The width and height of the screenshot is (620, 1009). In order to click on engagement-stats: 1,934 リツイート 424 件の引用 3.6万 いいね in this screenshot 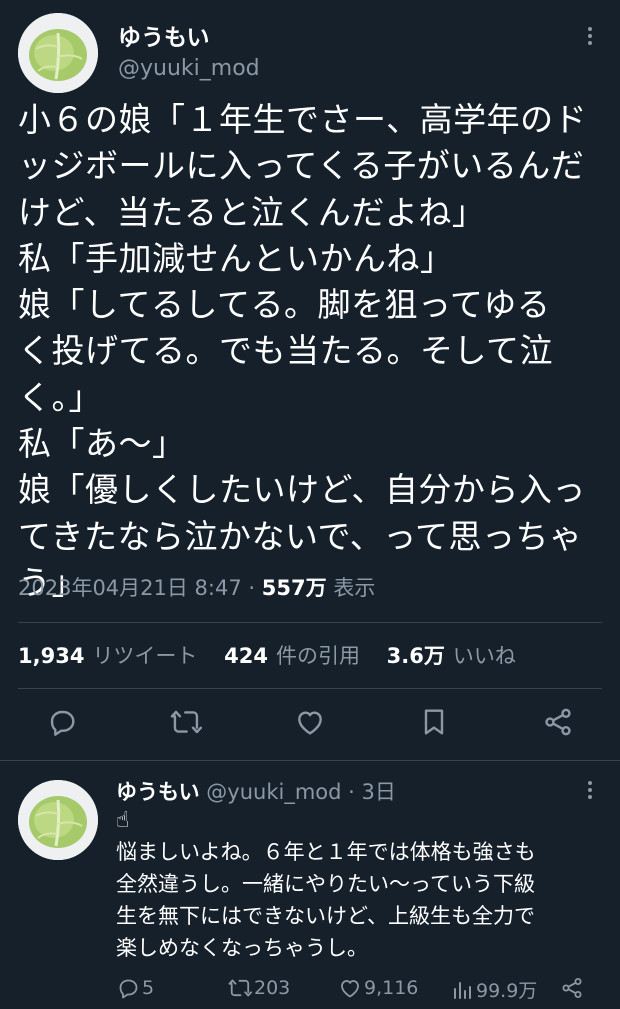, I will do `click(267, 655)`.